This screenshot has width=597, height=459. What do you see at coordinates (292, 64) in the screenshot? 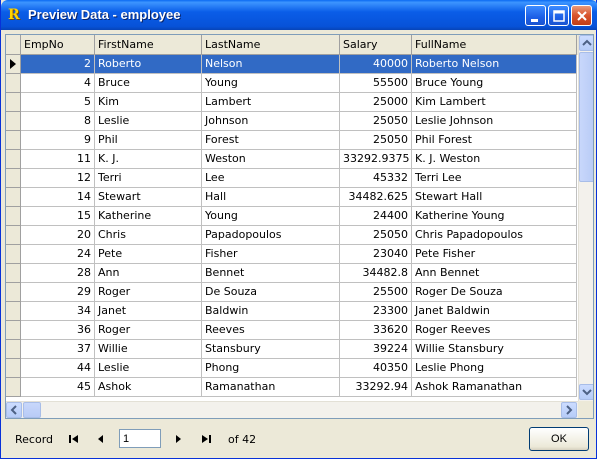
I see `table-row: 2 Roberto Nelson 40000 Roberto Nelson` at bounding box center [292, 64].